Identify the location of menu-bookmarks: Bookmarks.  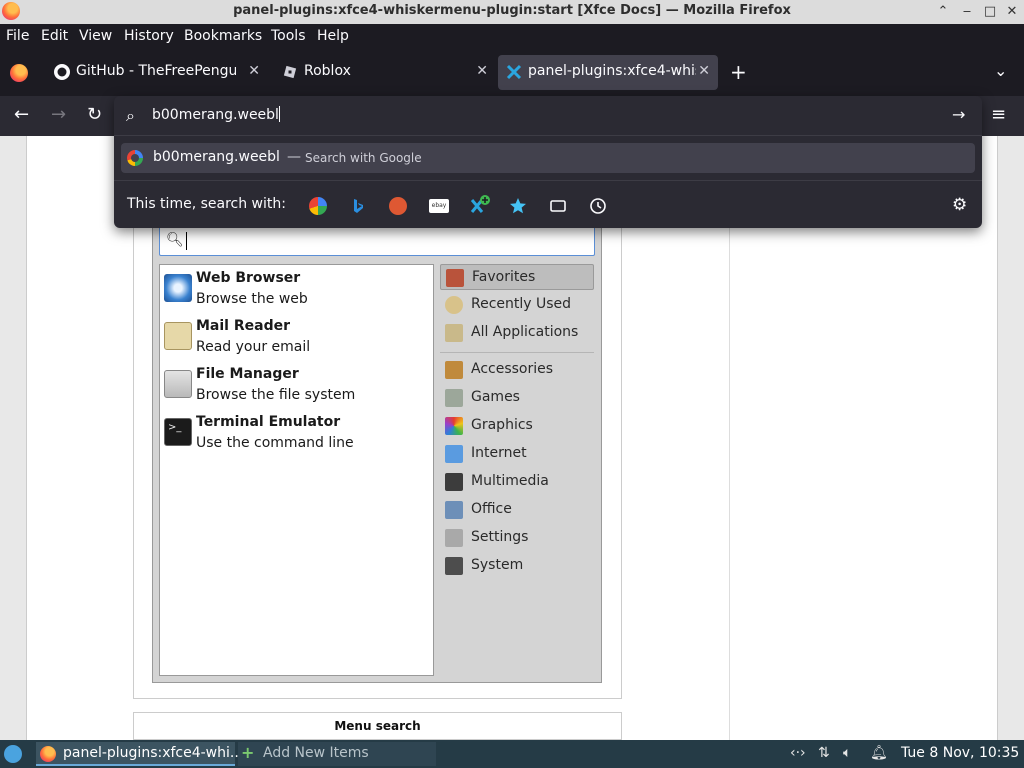
(223, 36).